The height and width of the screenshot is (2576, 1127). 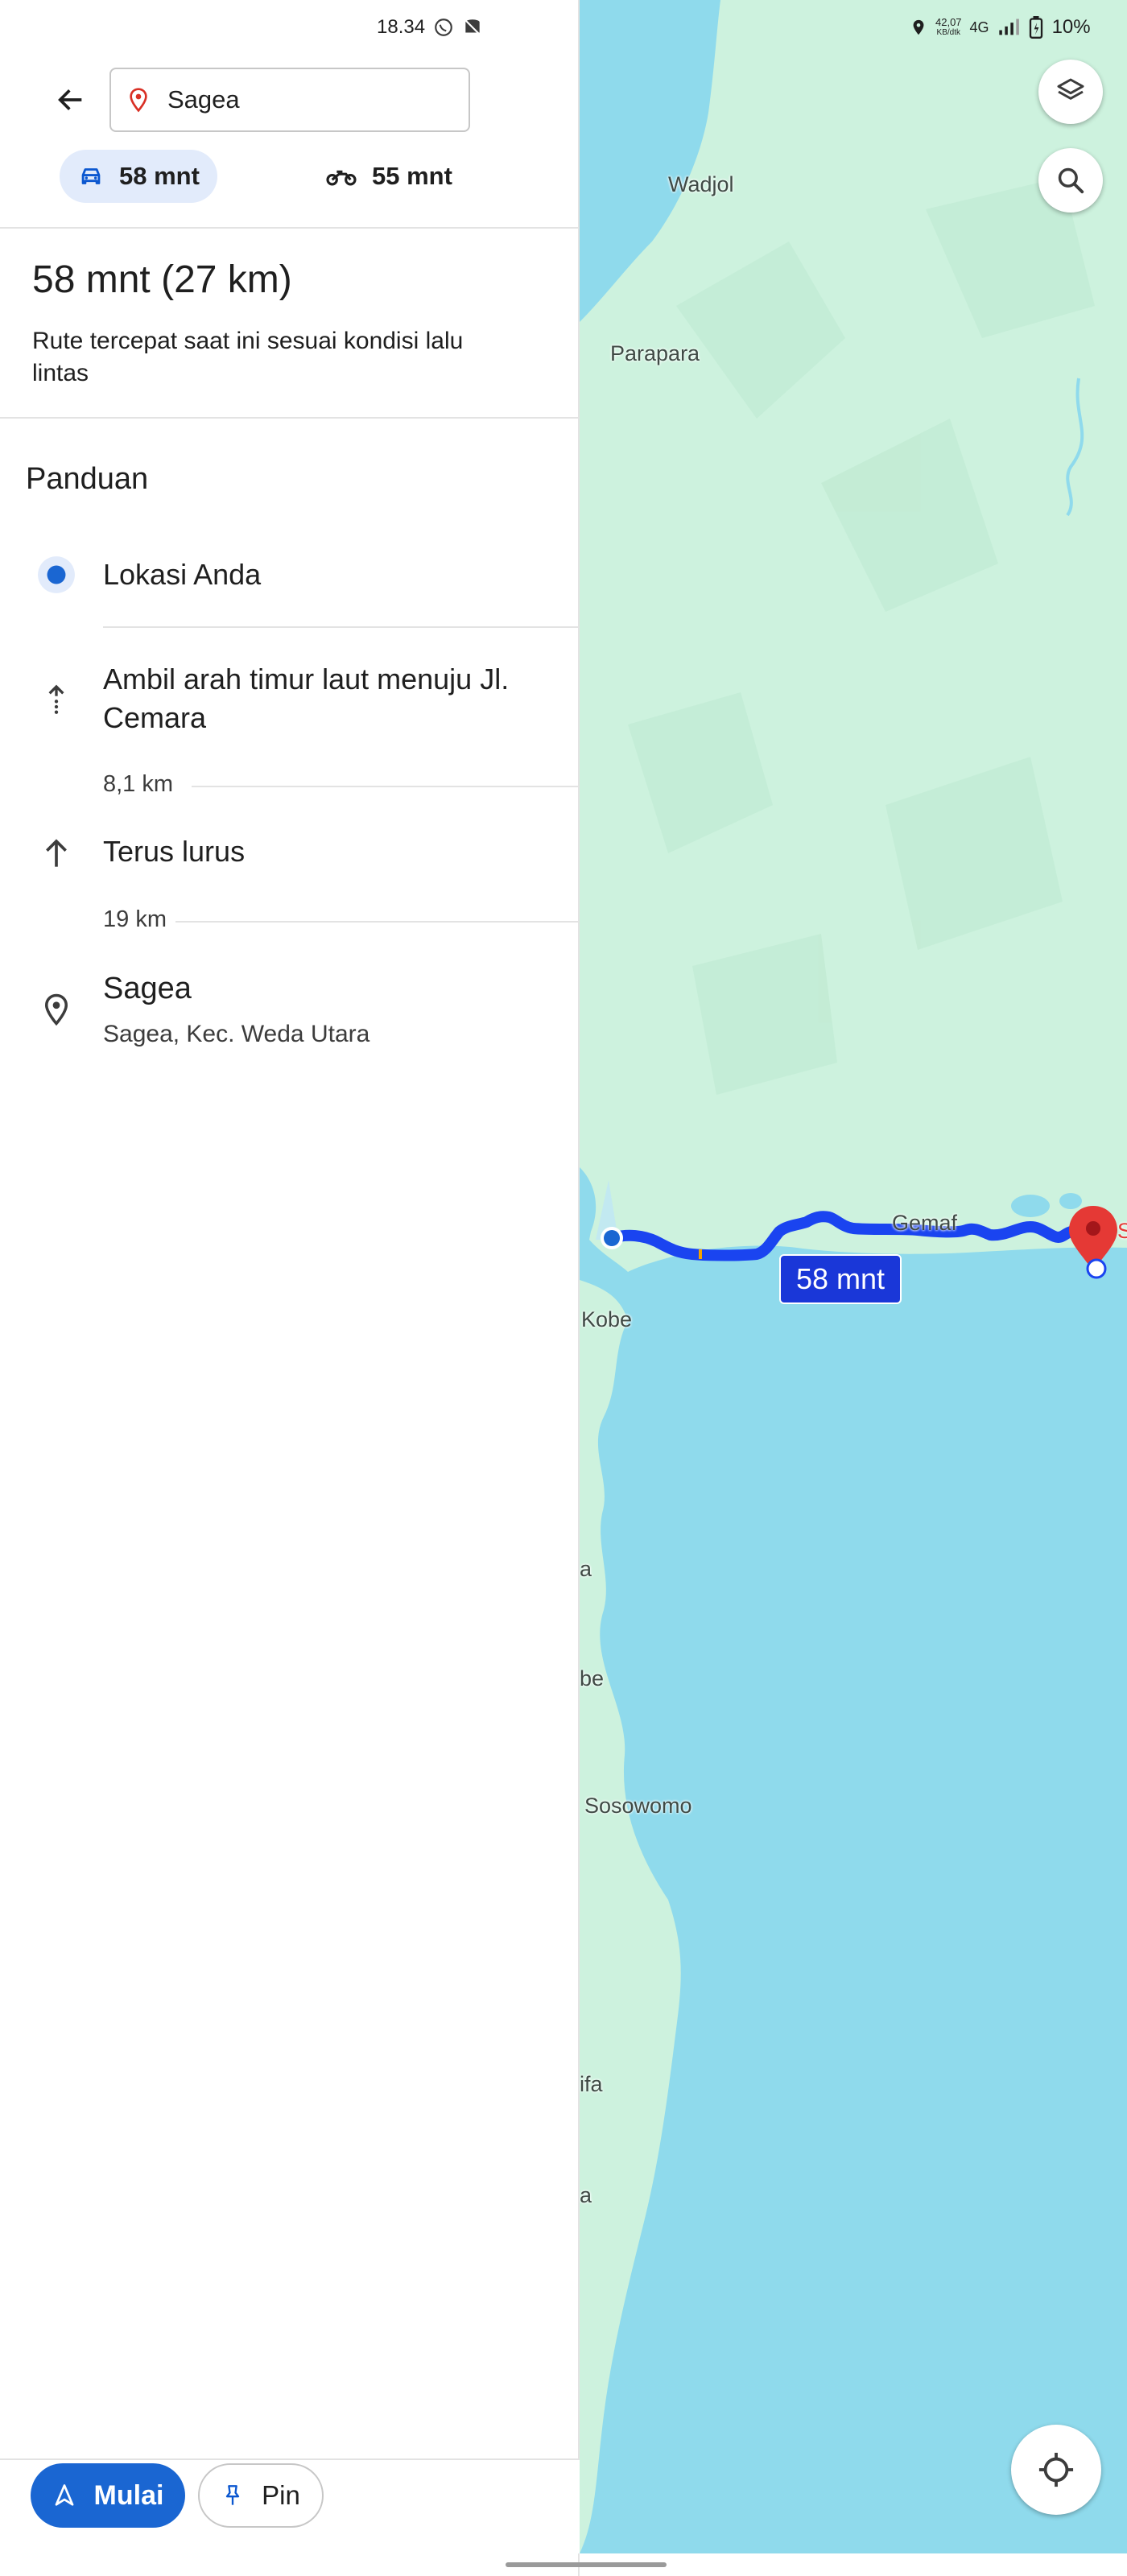 I want to click on map-label-gemaf: Gemaf, so click(x=925, y=1223).